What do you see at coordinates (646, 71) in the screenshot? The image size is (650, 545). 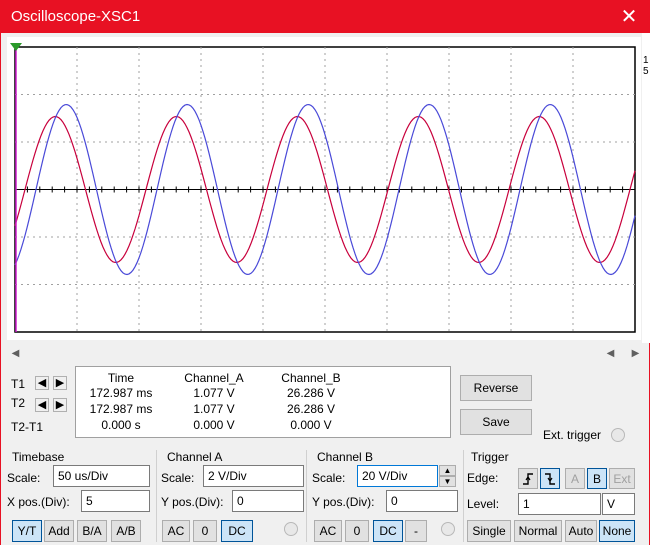 I see `right-strip-text-2: 5` at bounding box center [646, 71].